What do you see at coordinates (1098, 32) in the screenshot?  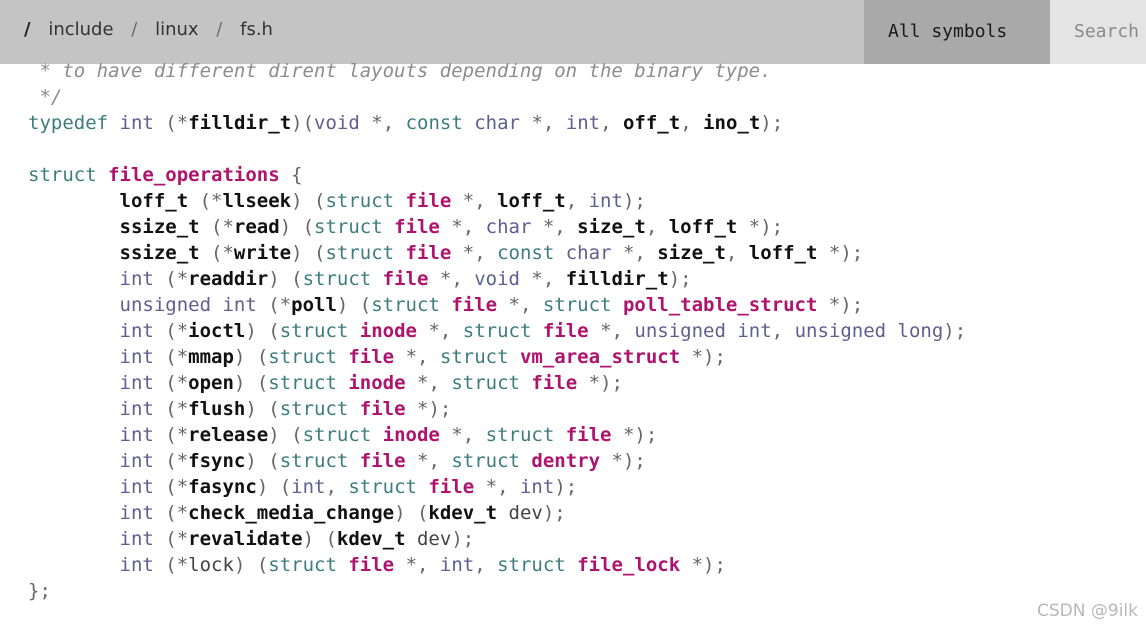 I see `search-input: Search` at bounding box center [1098, 32].